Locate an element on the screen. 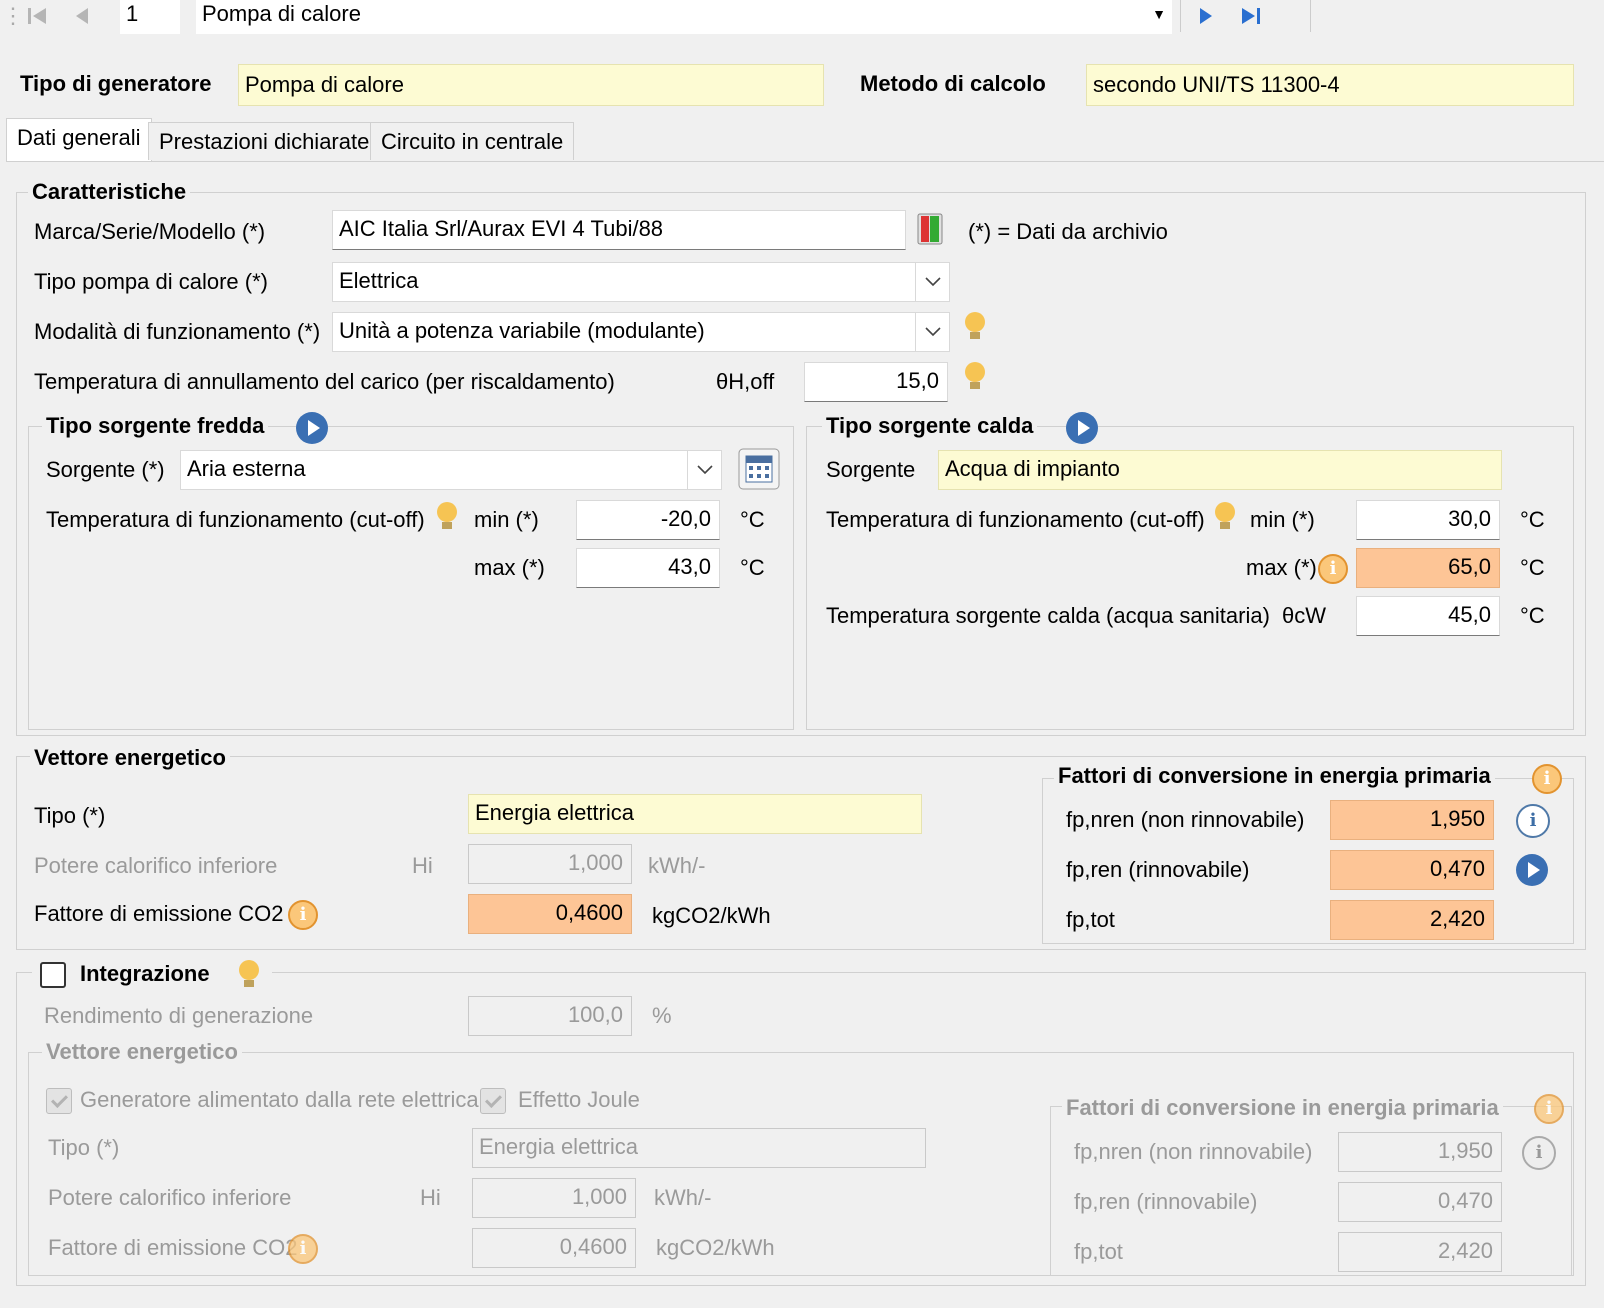 The image size is (1604, 1308). sorgente-fredda-max-field: 43,0 is located at coordinates (648, 568).